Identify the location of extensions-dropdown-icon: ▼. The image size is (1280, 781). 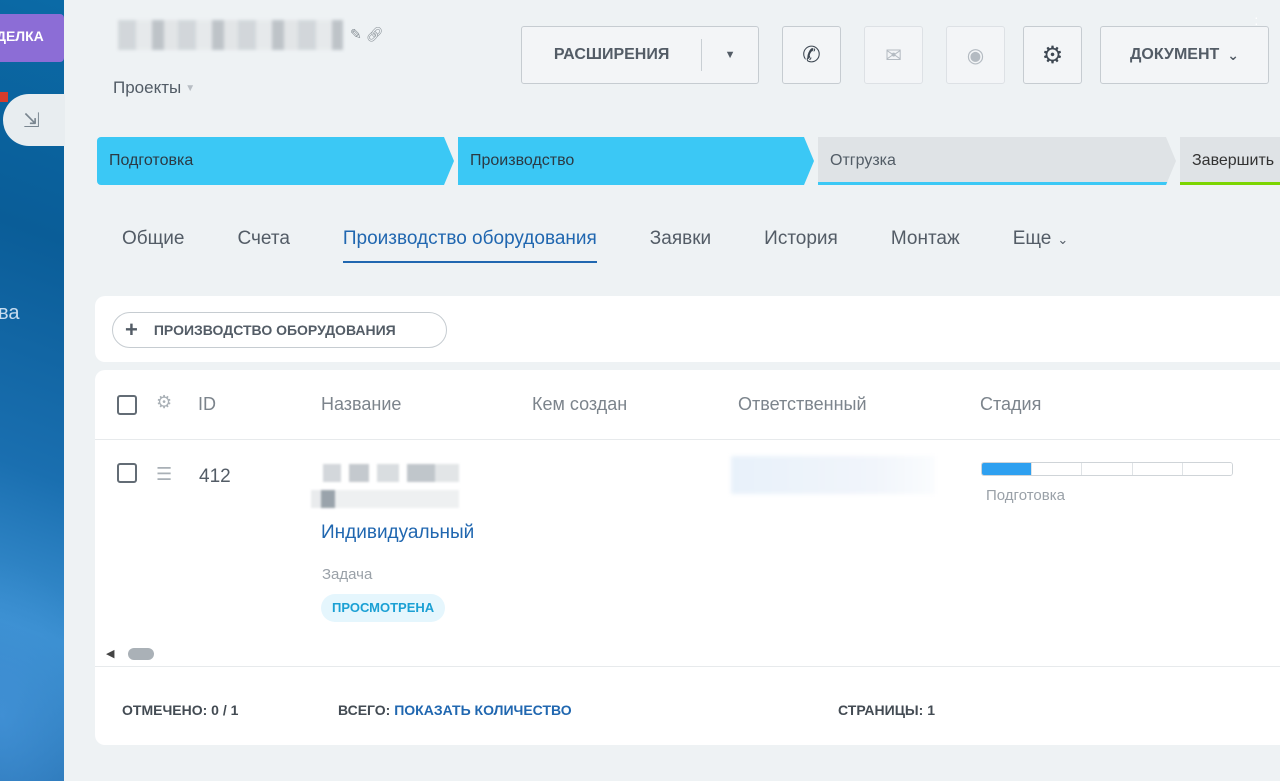
(730, 55).